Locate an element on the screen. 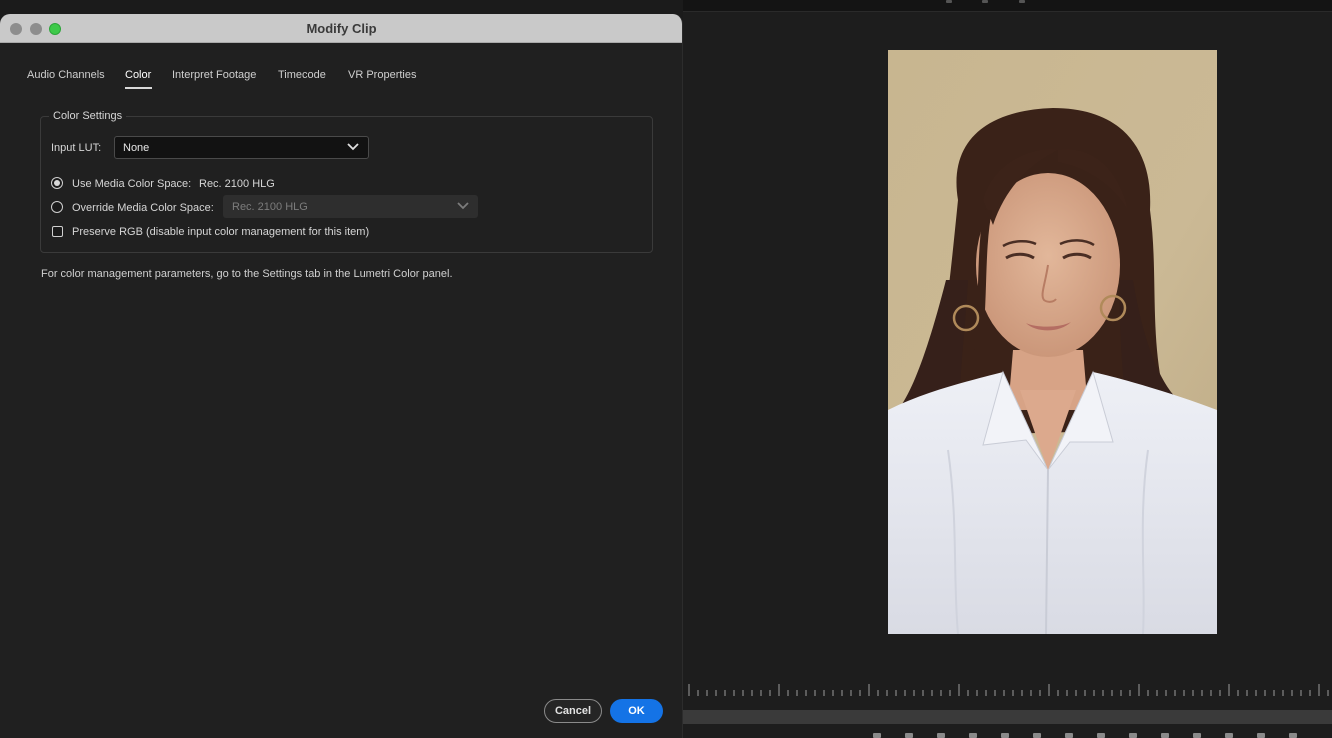  transport-controls is located at coordinates (1007, 731).